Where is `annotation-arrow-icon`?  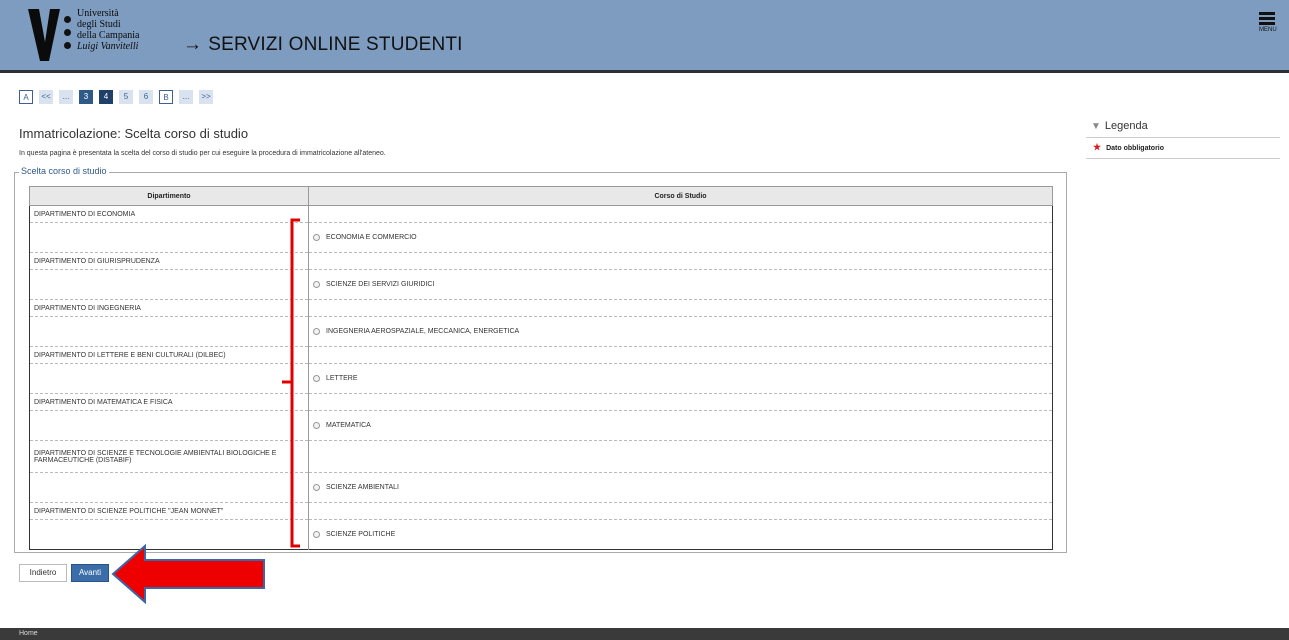 annotation-arrow-icon is located at coordinates (188, 574).